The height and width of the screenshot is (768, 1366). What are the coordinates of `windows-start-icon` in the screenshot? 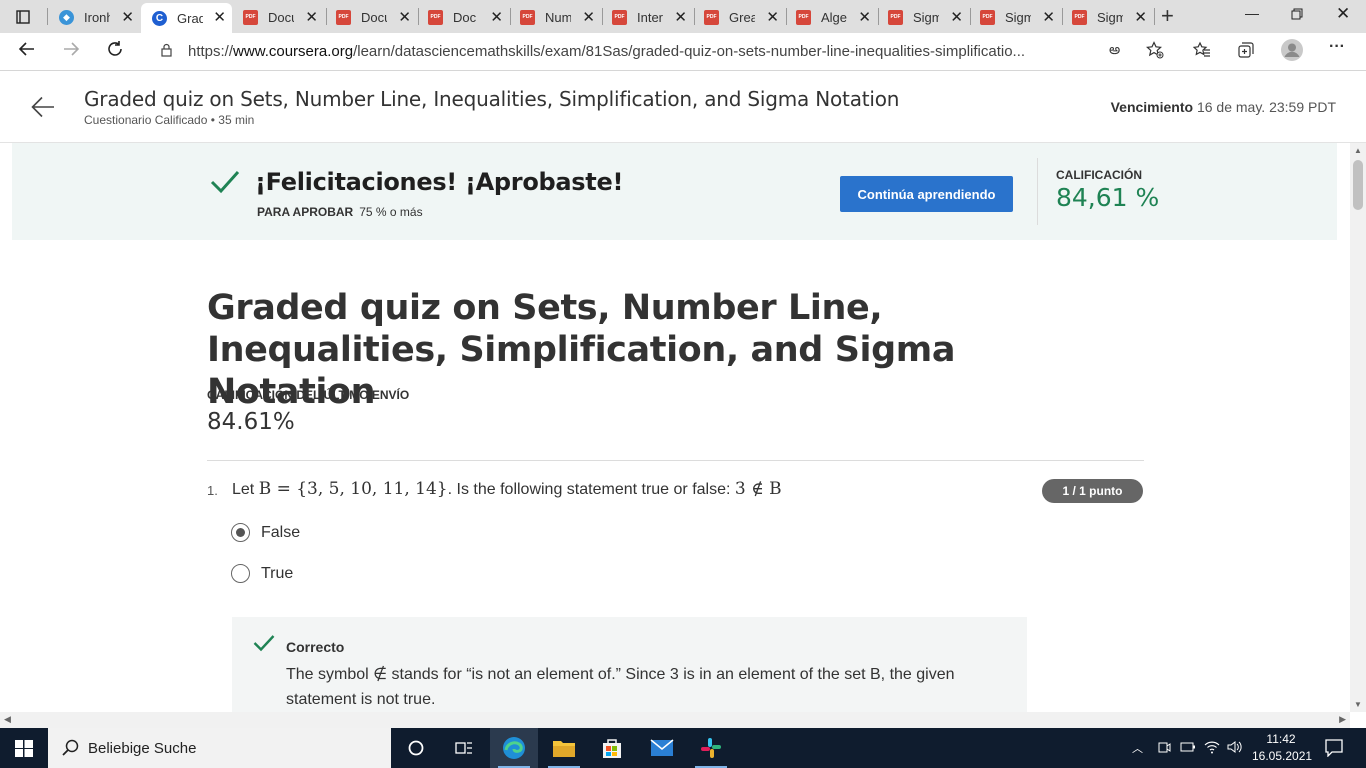 It's located at (24, 751).